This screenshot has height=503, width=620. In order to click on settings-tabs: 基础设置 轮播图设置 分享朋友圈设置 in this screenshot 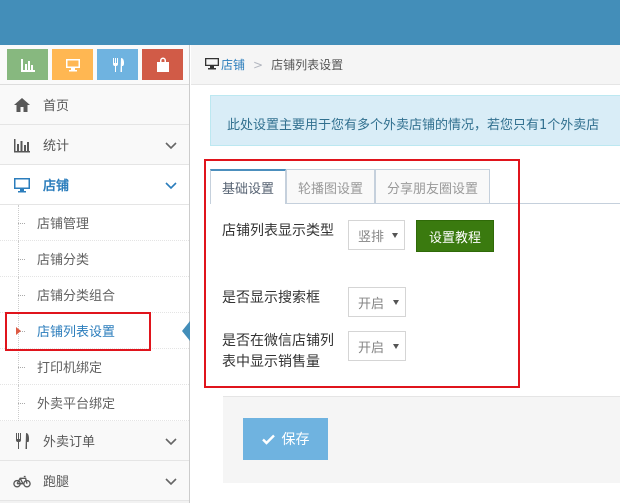, I will do `click(350, 186)`.